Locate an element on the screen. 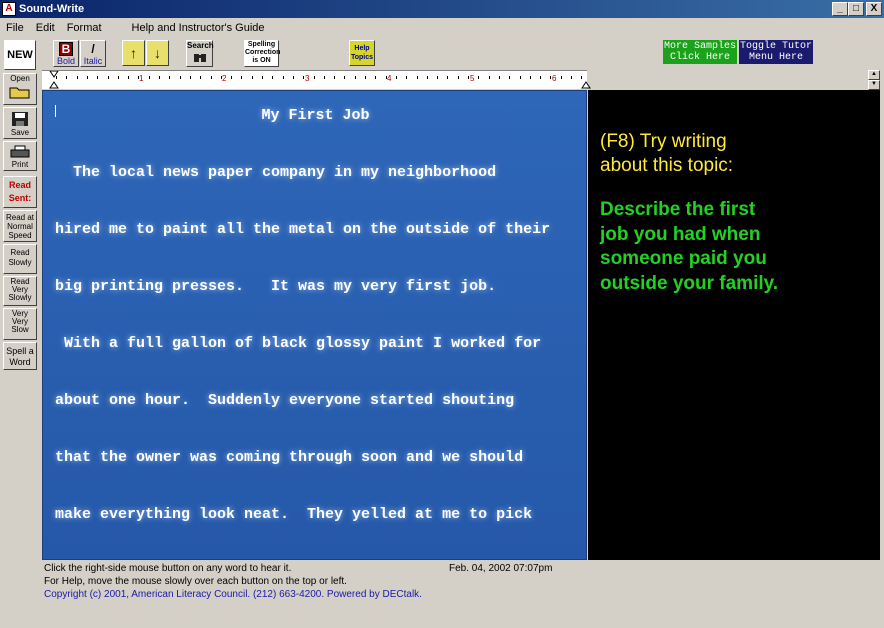  bold-button: B Bold is located at coordinates (66, 53).